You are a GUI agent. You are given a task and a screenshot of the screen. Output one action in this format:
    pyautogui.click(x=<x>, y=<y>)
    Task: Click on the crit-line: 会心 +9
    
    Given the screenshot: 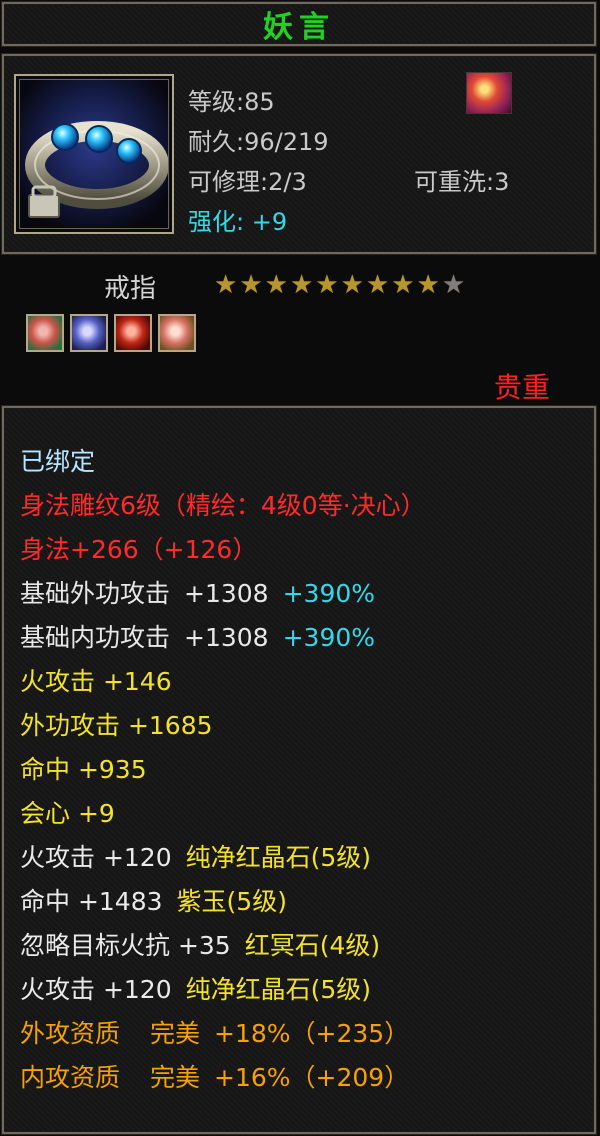 What is the action you would take?
    pyautogui.click(x=67, y=813)
    